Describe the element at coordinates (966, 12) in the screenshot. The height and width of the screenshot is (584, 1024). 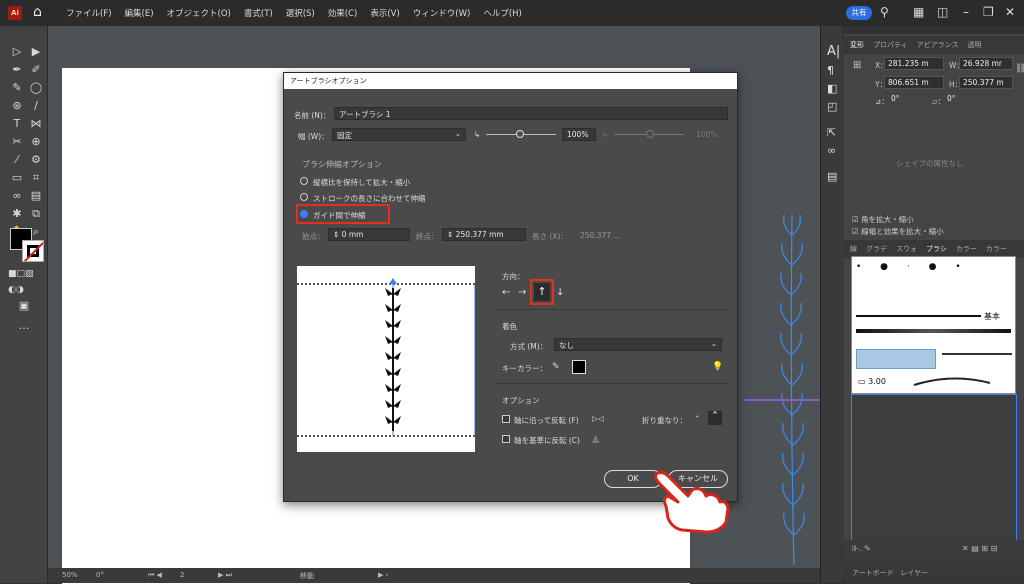
I see `minimize-icon: –` at that location.